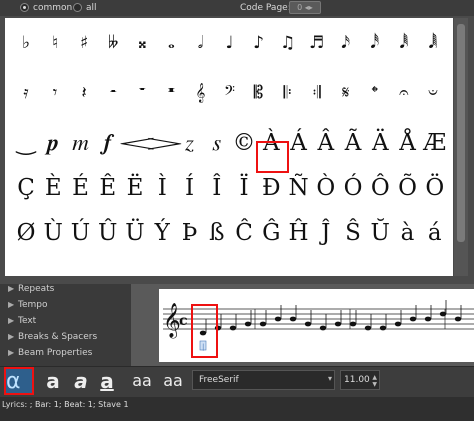 Image resolution: width=474 pixels, height=421 pixels. Describe the element at coordinates (113, 43) in the screenshot. I see `symbol-cell: 𝄫` at that location.